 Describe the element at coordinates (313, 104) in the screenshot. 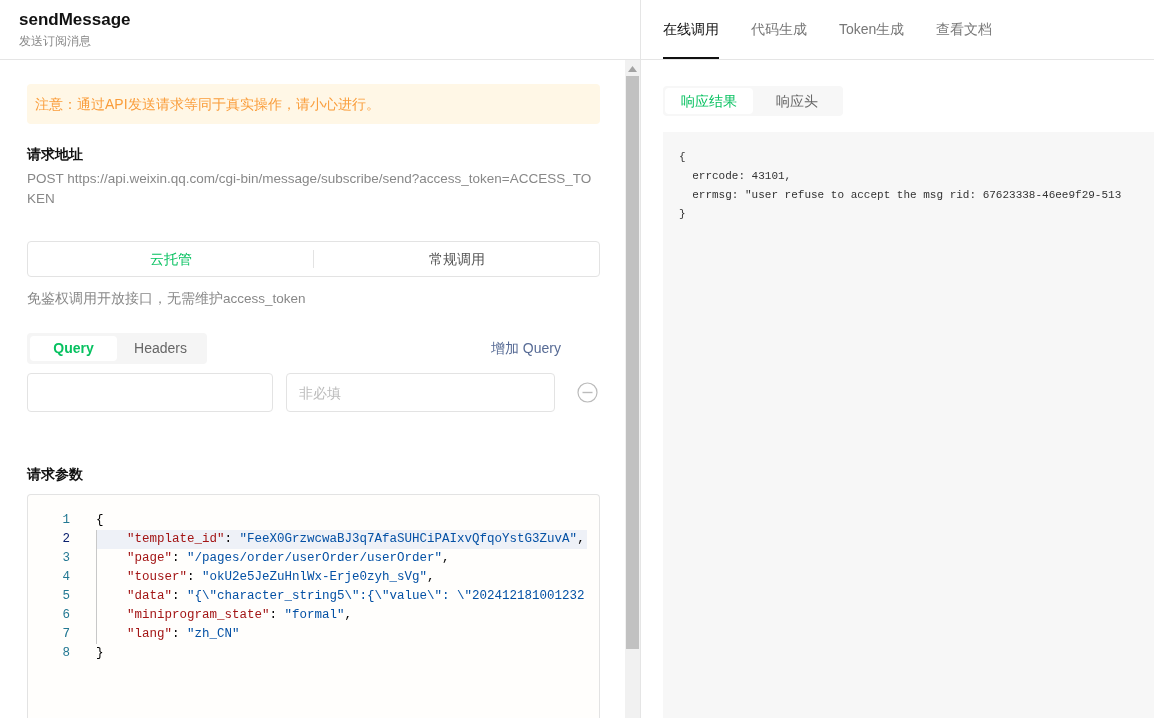

I see `warning-banner: 注意：通过API发送请求等同于真实操作，请小心进行。` at that location.